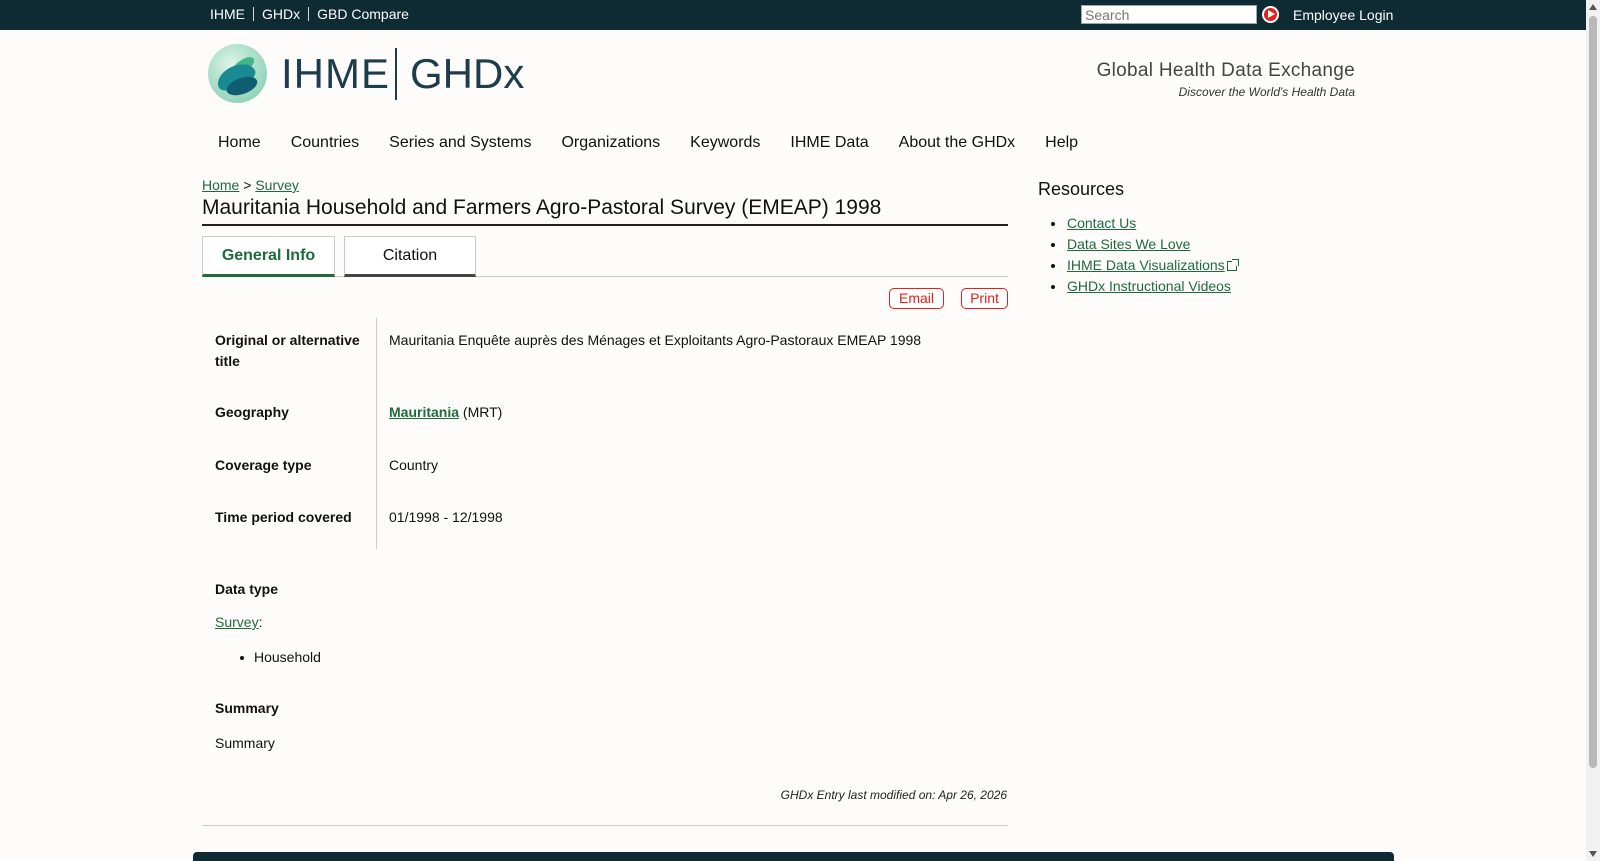 Image resolution: width=1600 pixels, height=861 pixels. What do you see at coordinates (1081, 189) in the screenshot?
I see `resources-title: Resources` at bounding box center [1081, 189].